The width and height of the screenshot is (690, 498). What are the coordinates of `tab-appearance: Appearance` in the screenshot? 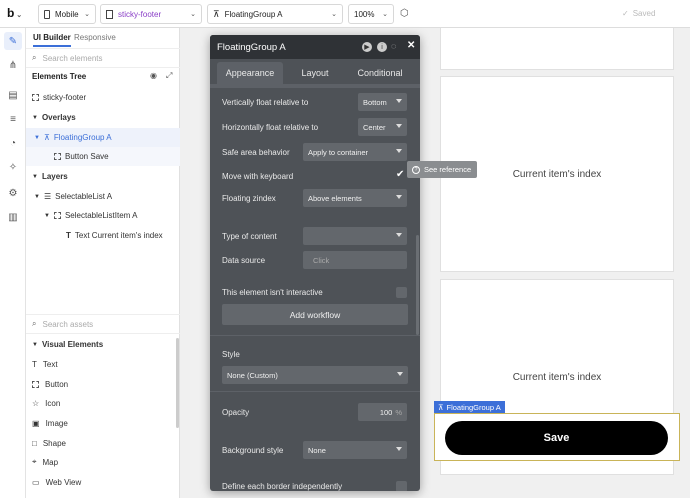 It's located at (250, 73).